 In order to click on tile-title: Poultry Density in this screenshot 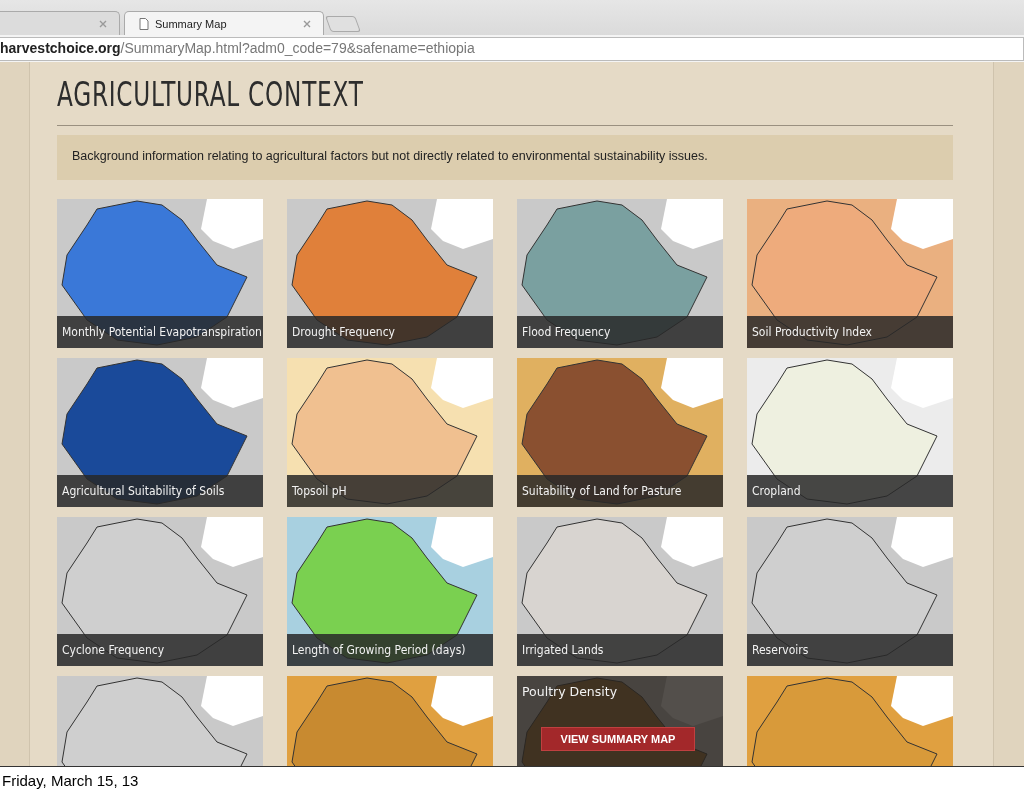, I will do `click(570, 691)`.